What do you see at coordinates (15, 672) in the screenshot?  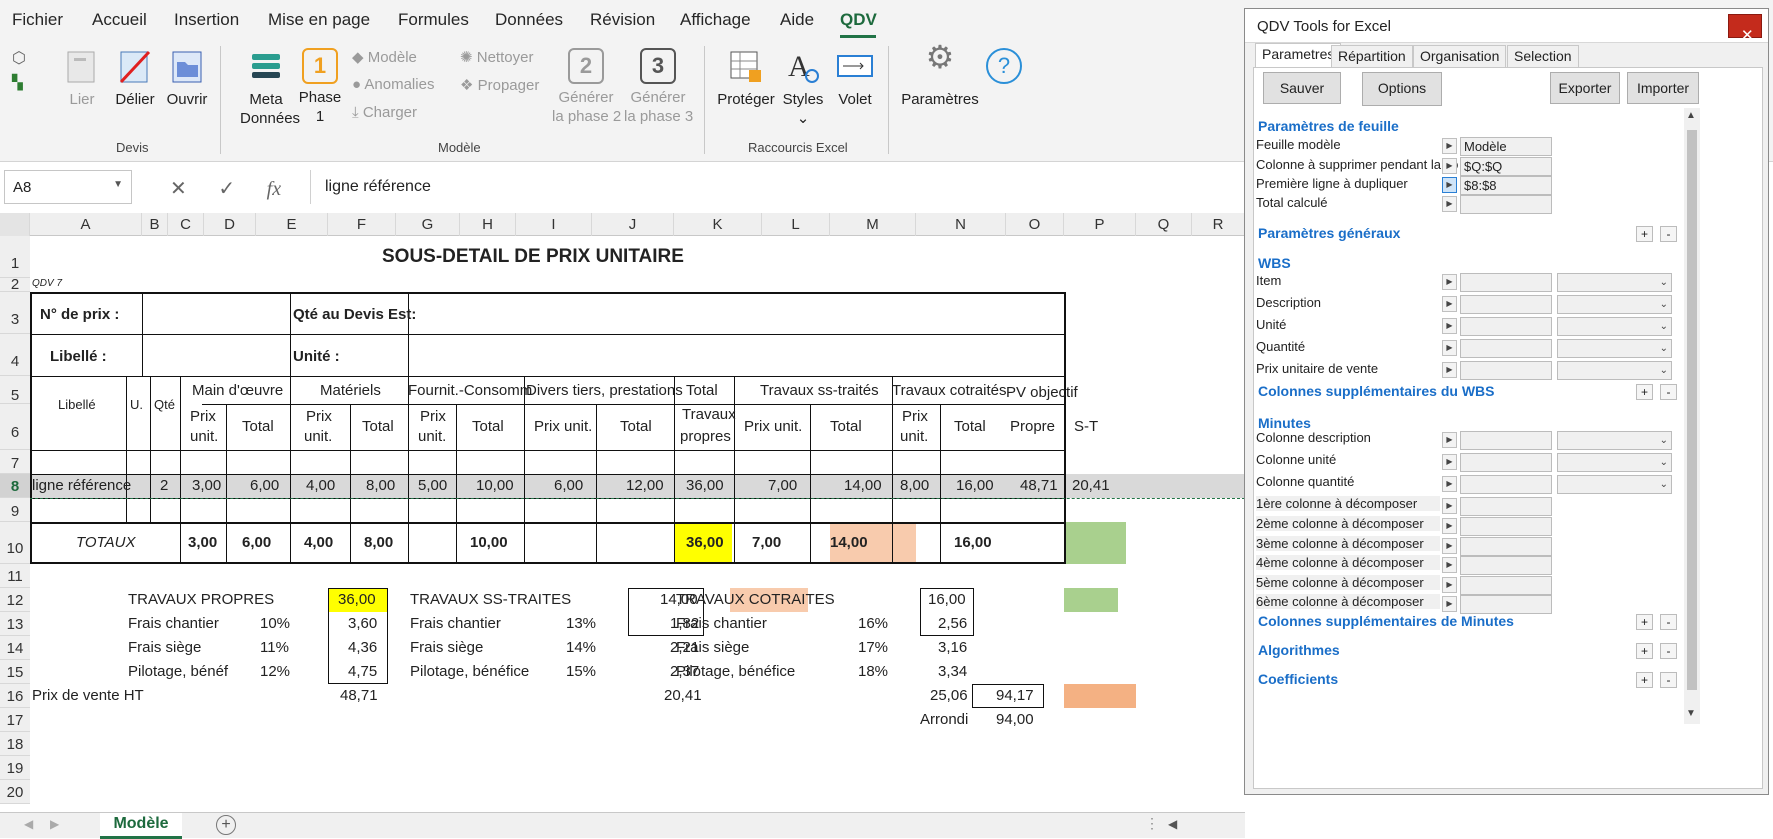 I see `row-header: 15` at bounding box center [15, 672].